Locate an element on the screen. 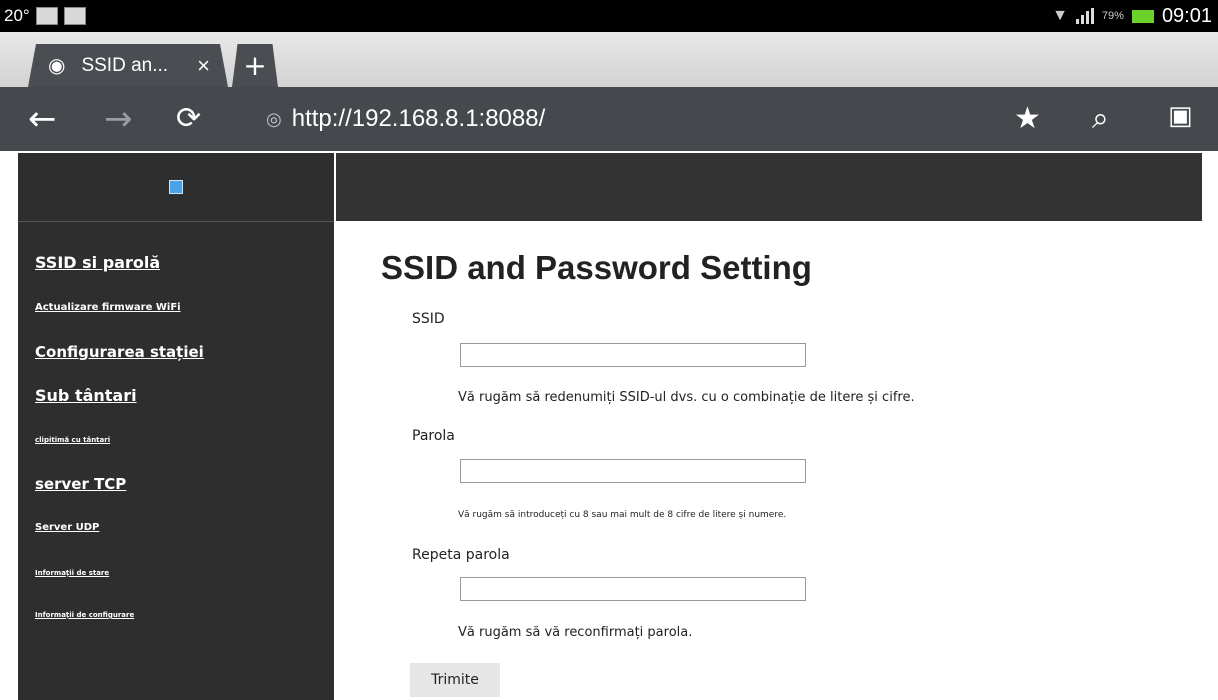 This screenshot has height=700, width=1218. battery-icon is located at coordinates (1142, 16).